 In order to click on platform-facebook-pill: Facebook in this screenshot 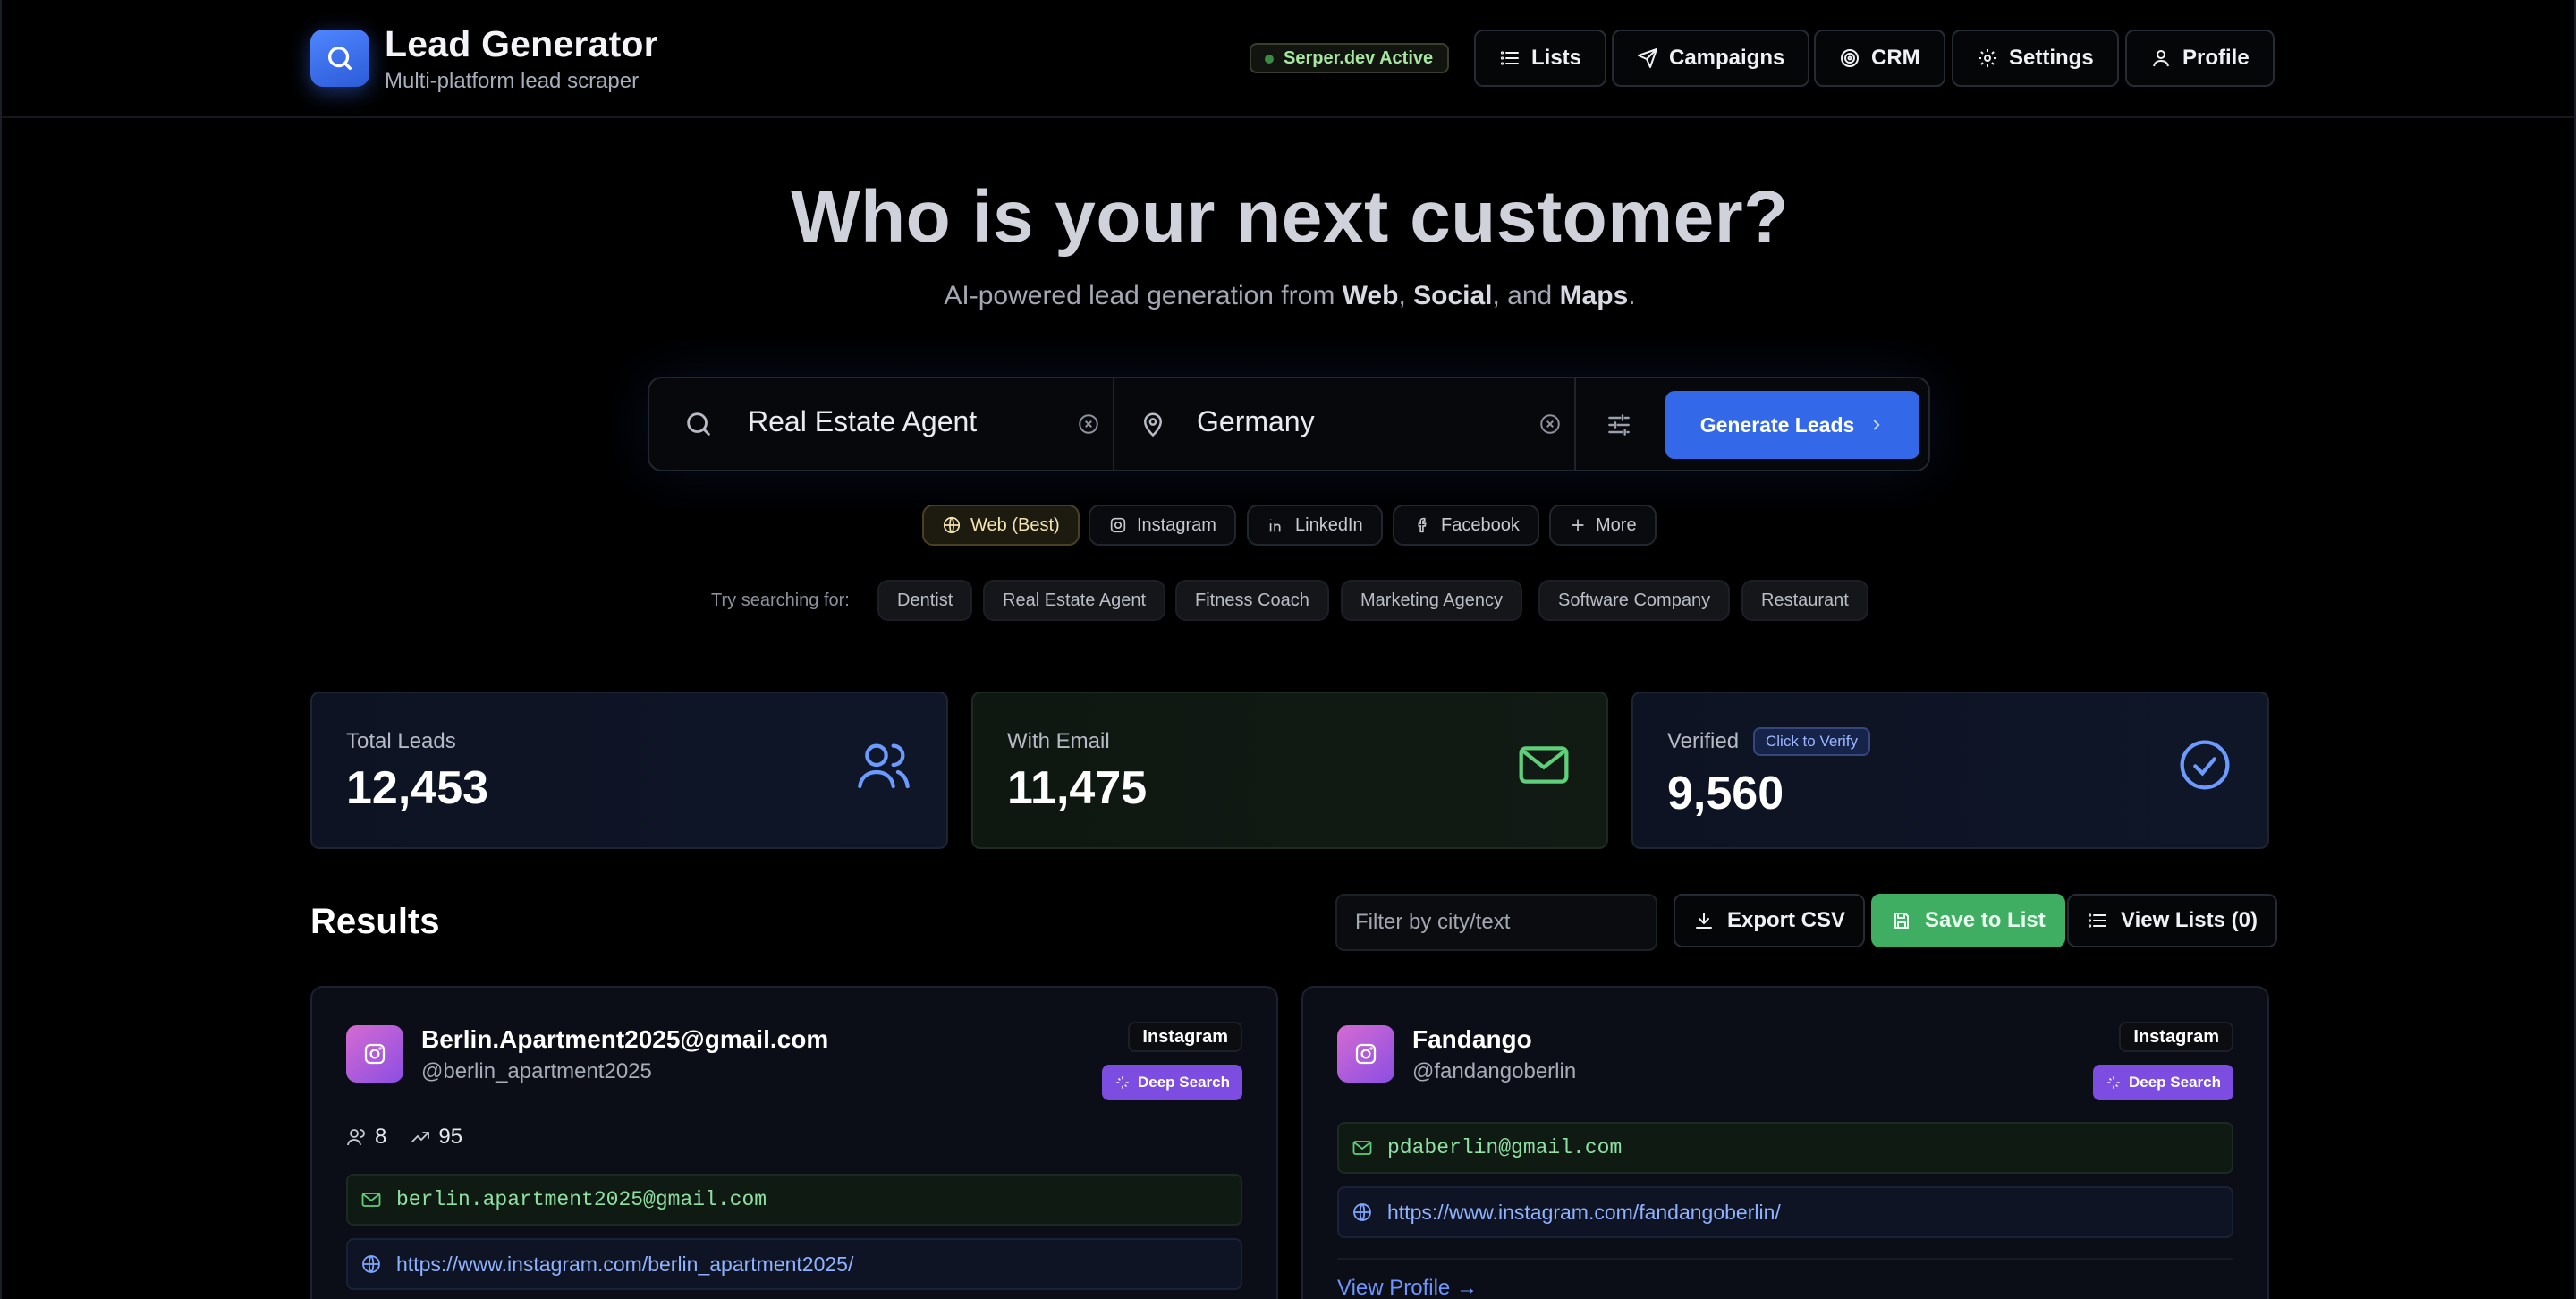, I will do `click(1466, 525)`.